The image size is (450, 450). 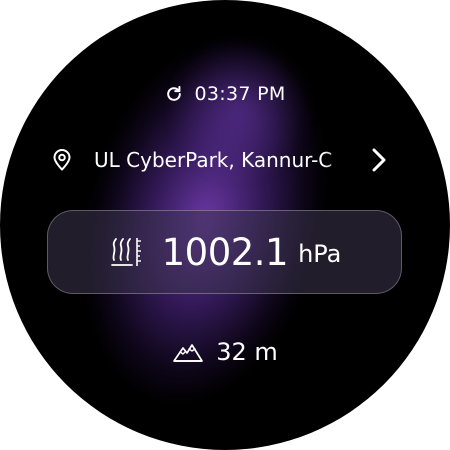 I want to click on pressure-card: 1002.1 hPa, so click(x=224, y=252).